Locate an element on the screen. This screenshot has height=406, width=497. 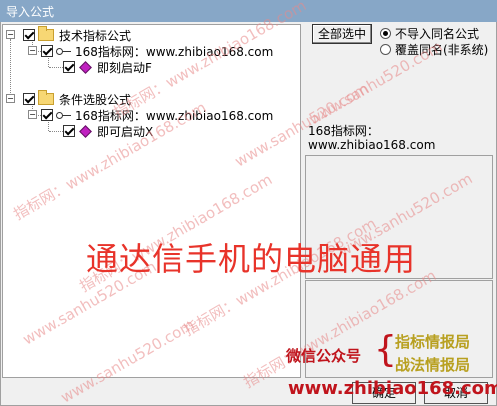
expand-toggle-source1: − is located at coordinates (32, 50).